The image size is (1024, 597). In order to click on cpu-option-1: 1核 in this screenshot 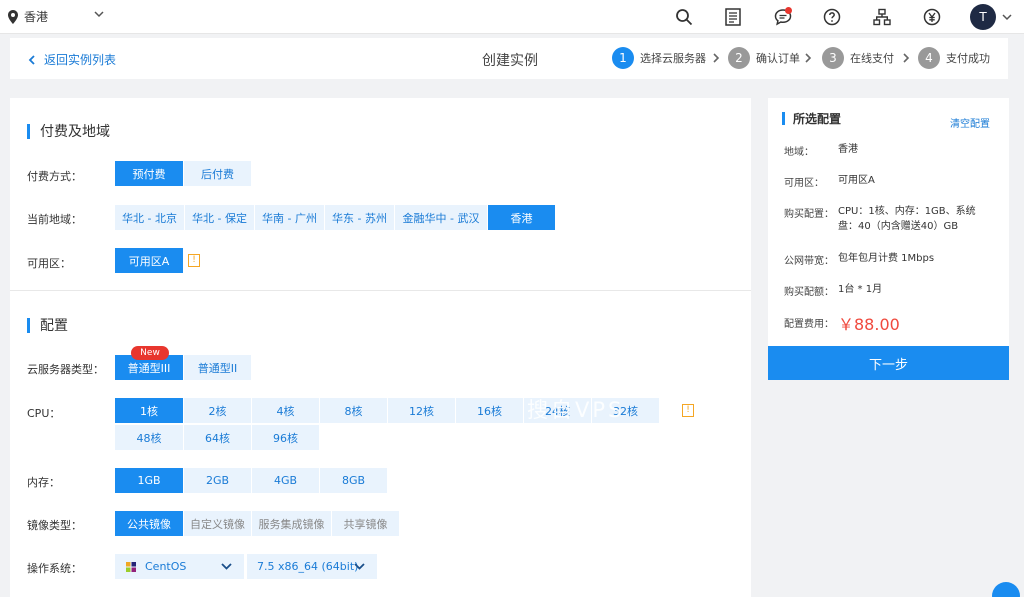, I will do `click(149, 410)`.